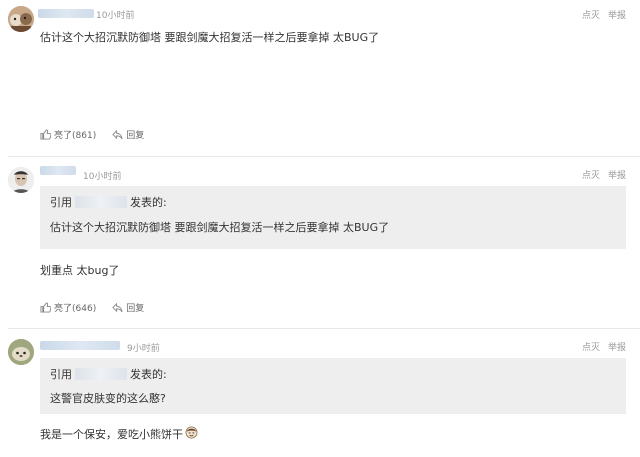 The image size is (640, 457). Describe the element at coordinates (143, 349) in the screenshot. I see `comment-time: 9小时前` at that location.